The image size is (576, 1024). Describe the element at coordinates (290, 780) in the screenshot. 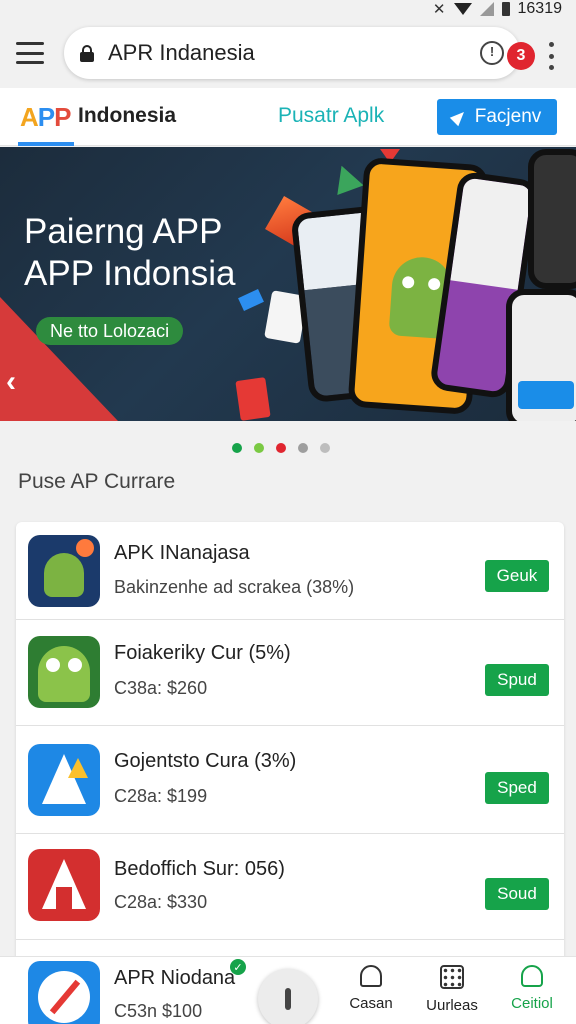

I see `list-item: Gojentsto Cura (3%) C28a: $199 Sped` at that location.